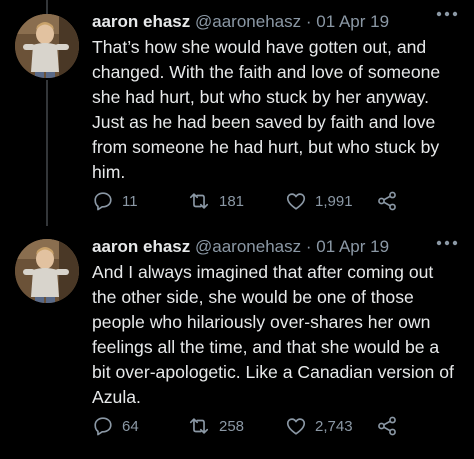 This screenshot has height=459, width=474. Describe the element at coordinates (257, 201) in the screenshot. I see `tweet-actions: 11 181 1,991` at that location.